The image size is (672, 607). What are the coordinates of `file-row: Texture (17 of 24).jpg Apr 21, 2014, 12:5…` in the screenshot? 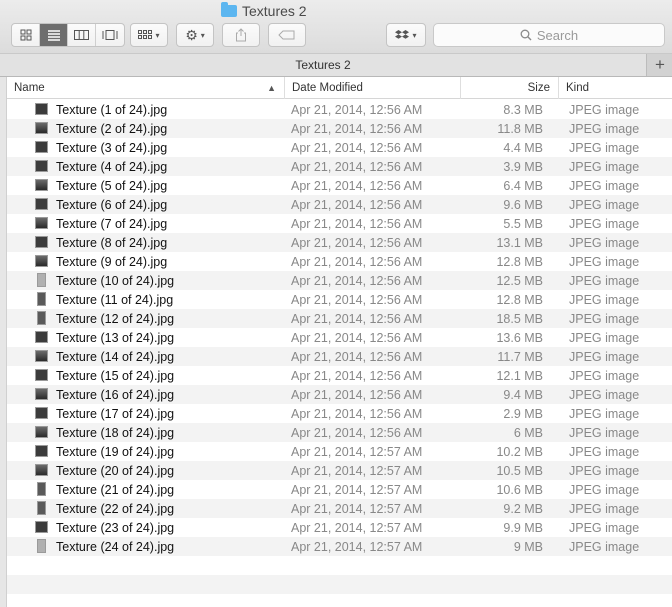 It's located at (339, 413).